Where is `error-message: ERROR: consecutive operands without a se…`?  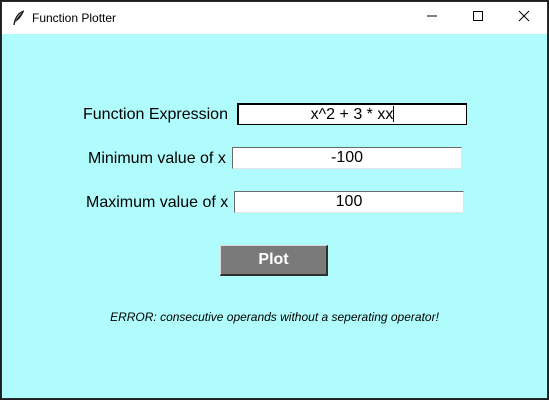
error-message: ERROR: consecutive operands without a se… is located at coordinates (274, 317).